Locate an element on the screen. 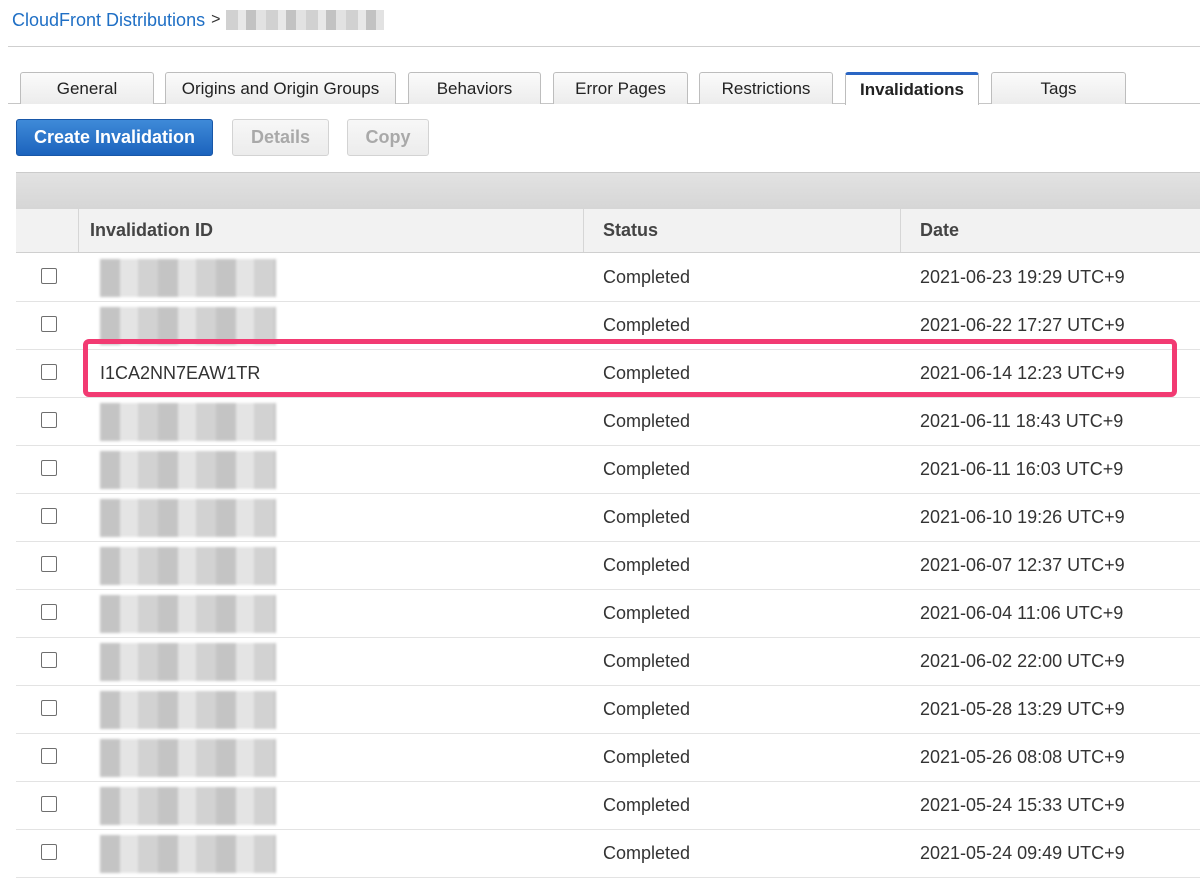 This screenshot has height=882, width=1200. table-row: Completed 2021-06-04 11:06 UTC+9 is located at coordinates (608, 613).